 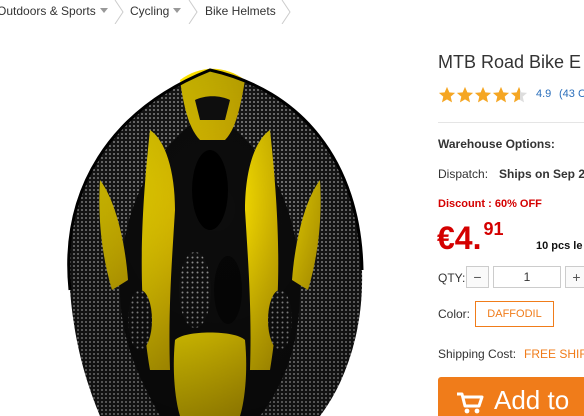 What do you see at coordinates (574, 277) in the screenshot?
I see `quantity-increase-button: +` at bounding box center [574, 277].